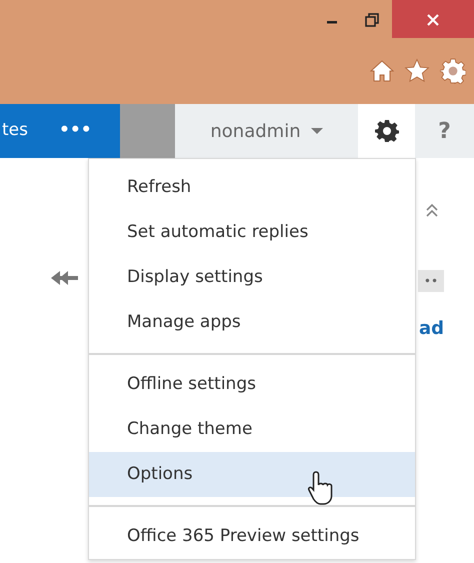 The width and height of the screenshot is (474, 563). I want to click on home-icon, so click(382, 71).